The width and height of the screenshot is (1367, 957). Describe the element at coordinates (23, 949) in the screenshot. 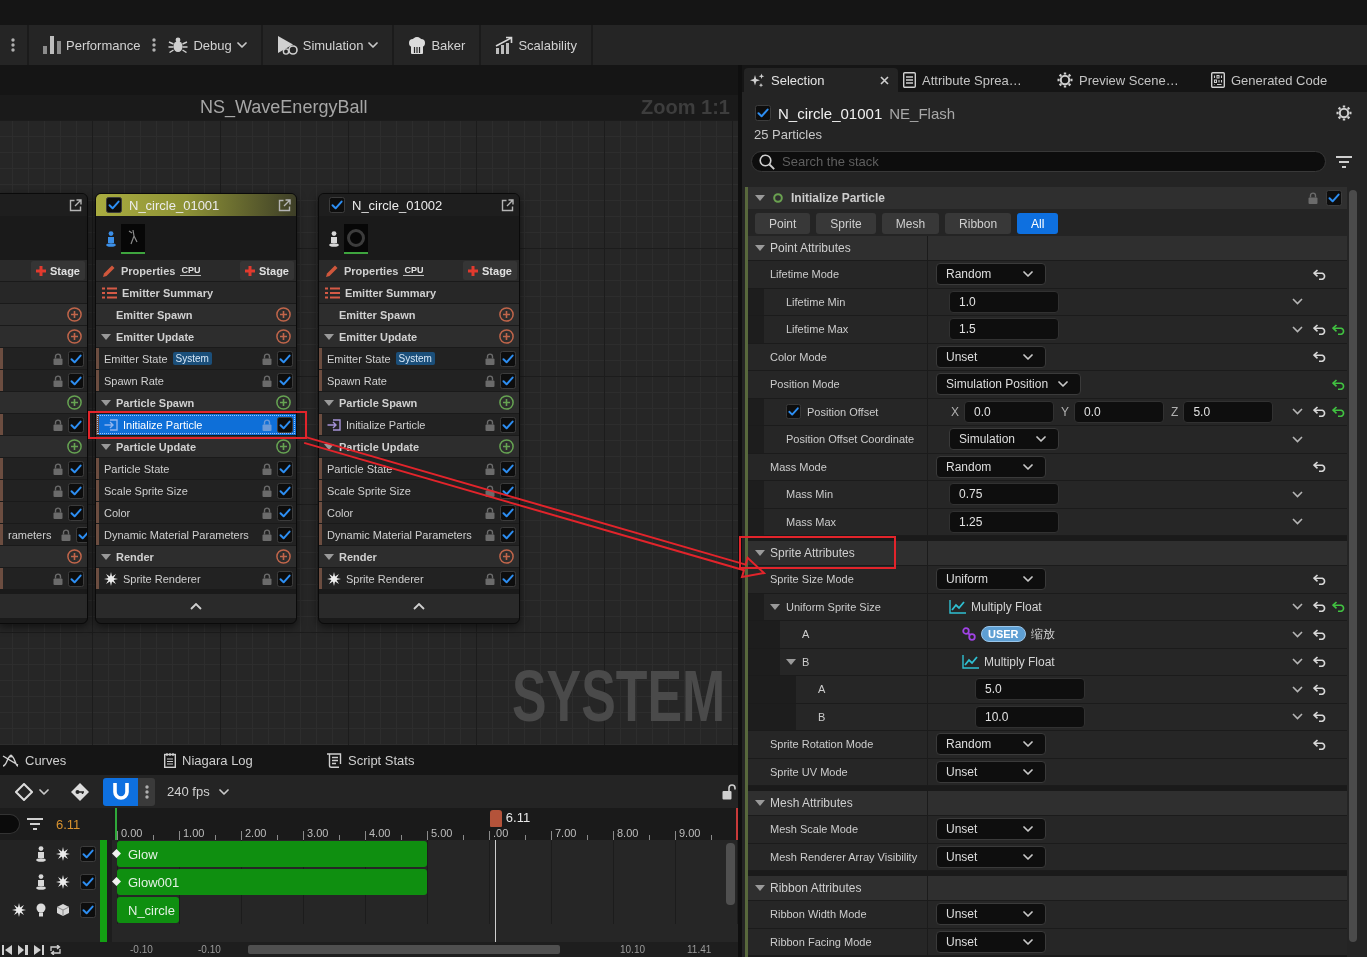

I see `step-forward-icon` at that location.